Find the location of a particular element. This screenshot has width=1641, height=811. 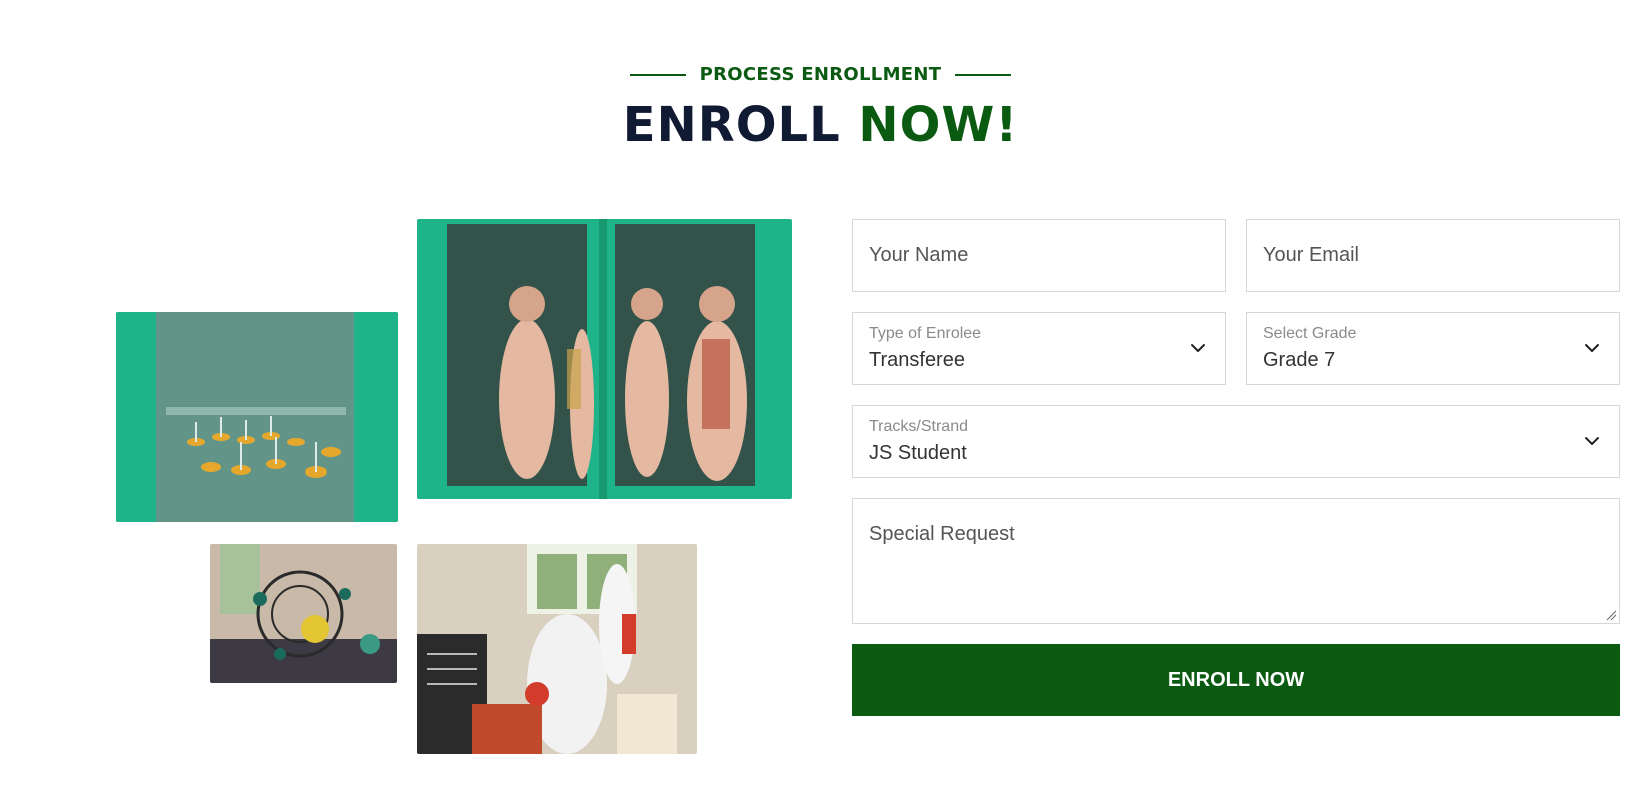

page-title: ENROLL NOW! is located at coordinates (820, 125).